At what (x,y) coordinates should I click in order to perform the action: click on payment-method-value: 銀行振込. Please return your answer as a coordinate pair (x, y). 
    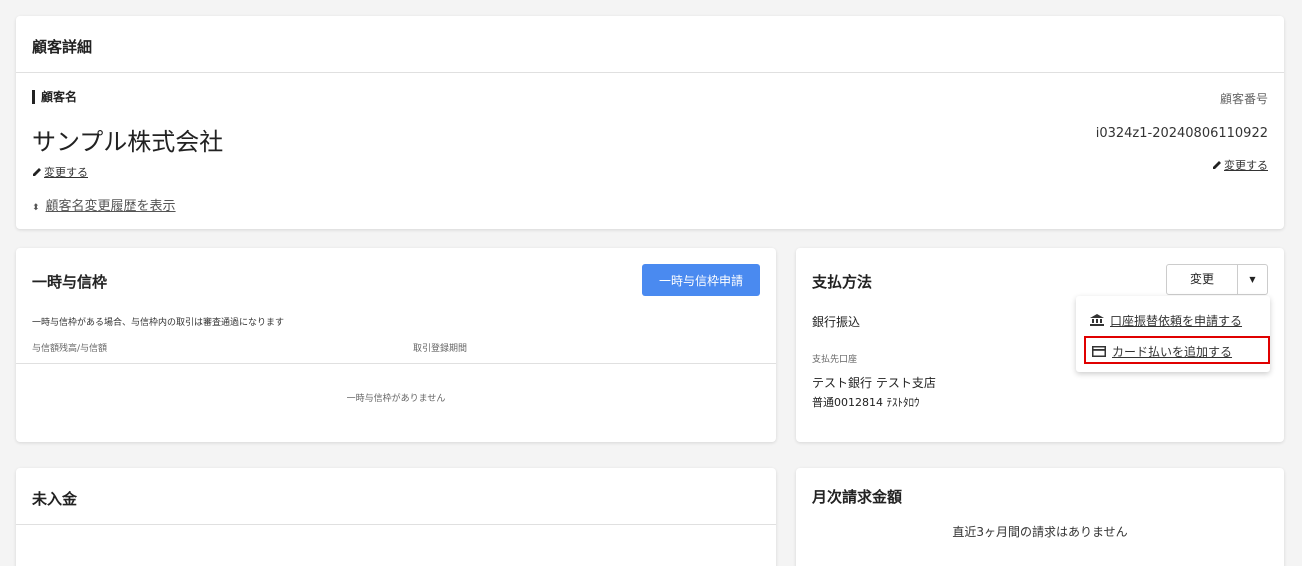
    Looking at the image, I should click on (836, 322).